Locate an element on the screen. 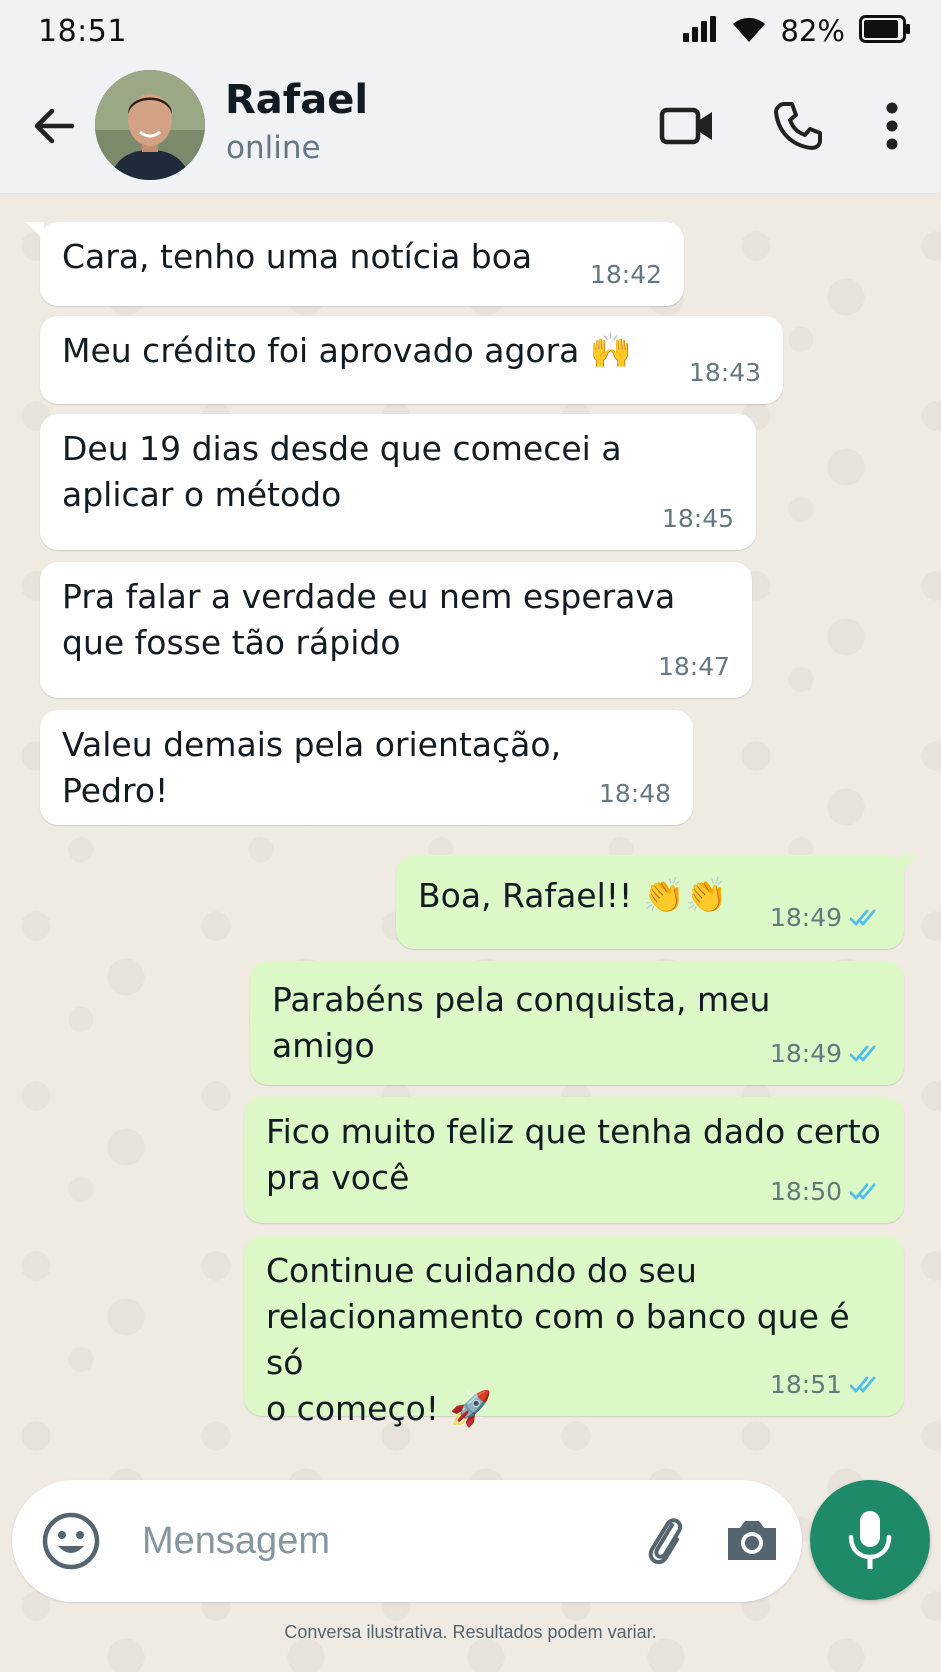 The height and width of the screenshot is (1672, 941). message-meta: 18:51 is located at coordinates (826, 1385).